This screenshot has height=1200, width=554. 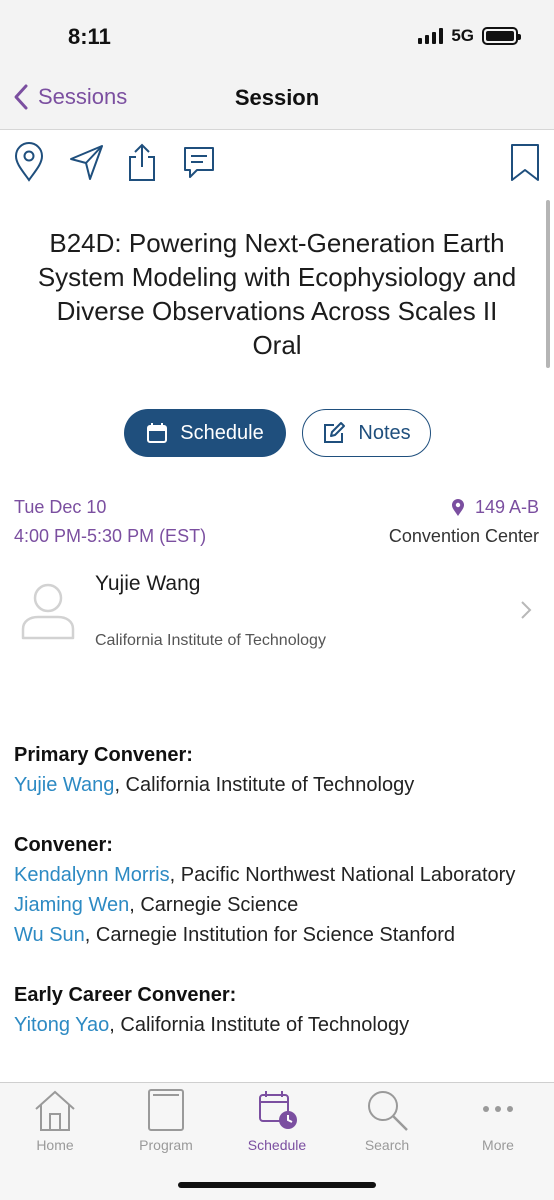 I want to click on status-bar: 8:11 5G, so click(x=277, y=35).